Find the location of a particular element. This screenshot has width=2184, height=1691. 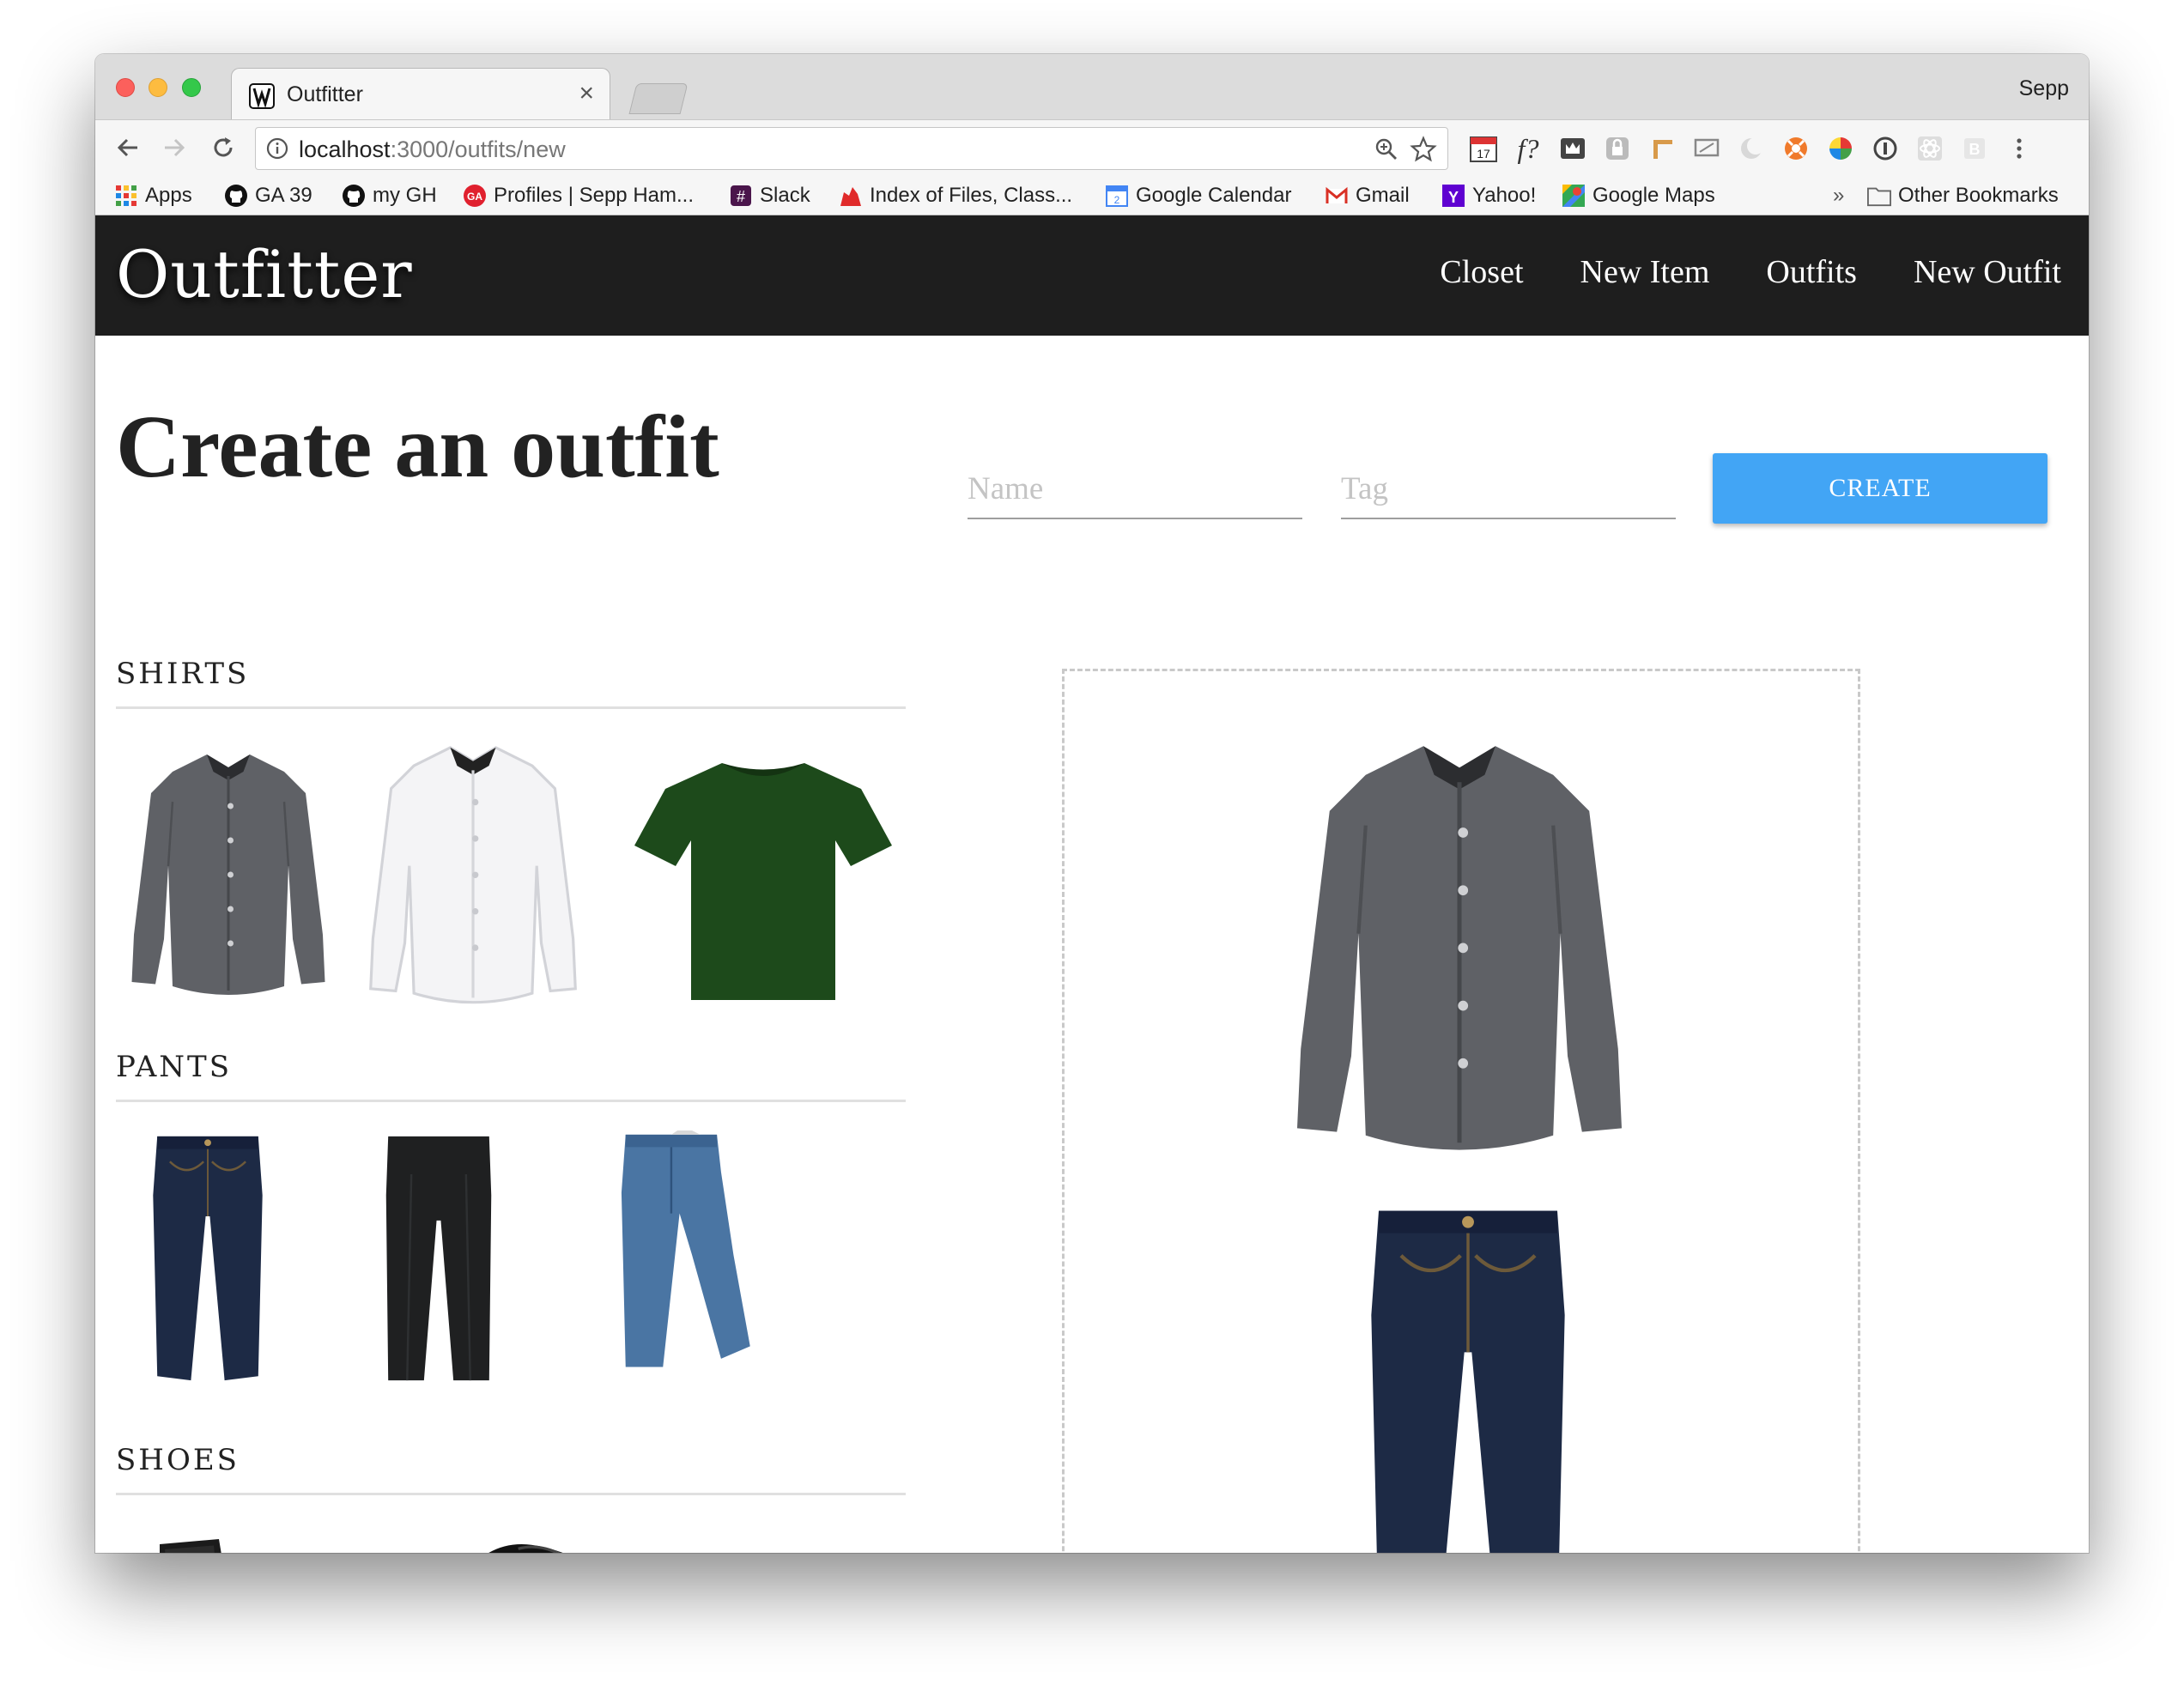

oxford-shoes-thumbnail is located at coordinates (538, 1541).